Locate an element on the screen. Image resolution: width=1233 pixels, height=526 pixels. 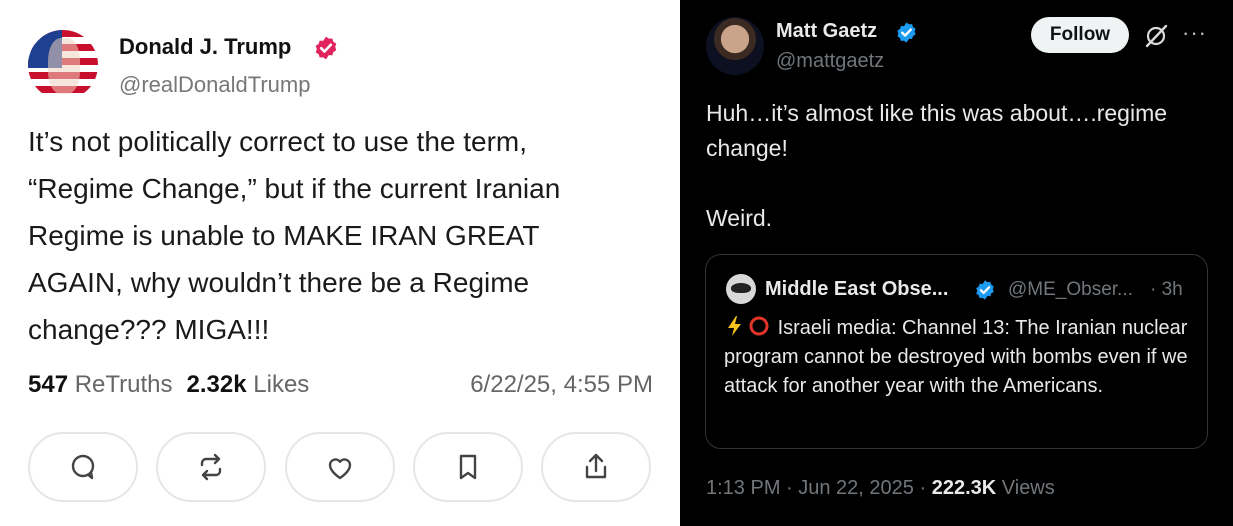
post-time: 1:13 PM · Jun 22, 2025 · is located at coordinates (816, 488).